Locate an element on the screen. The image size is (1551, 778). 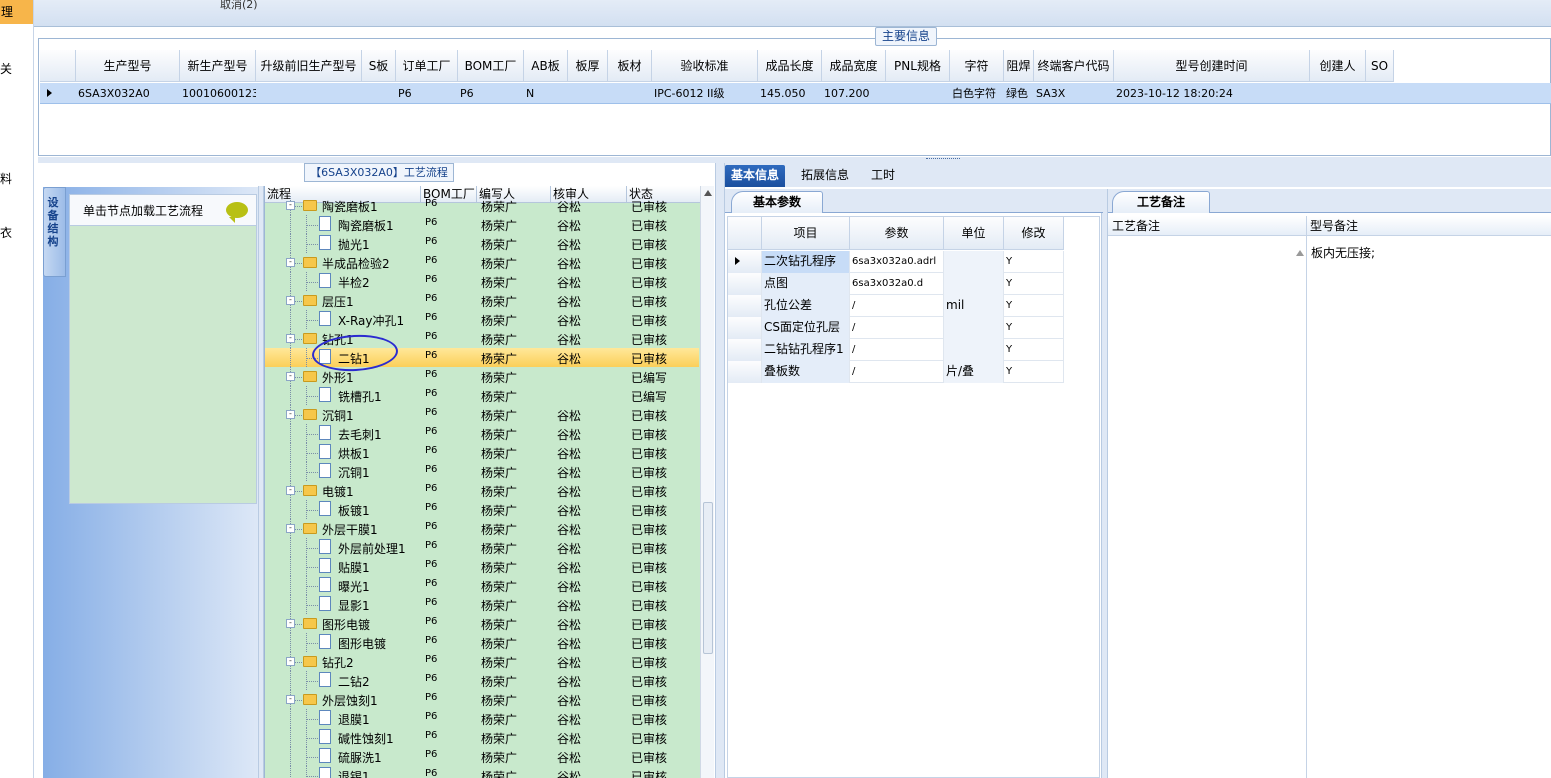
tree-row: - 电镀1 P6 杨荣广 谷松 已审核 is located at coordinates (482, 490).